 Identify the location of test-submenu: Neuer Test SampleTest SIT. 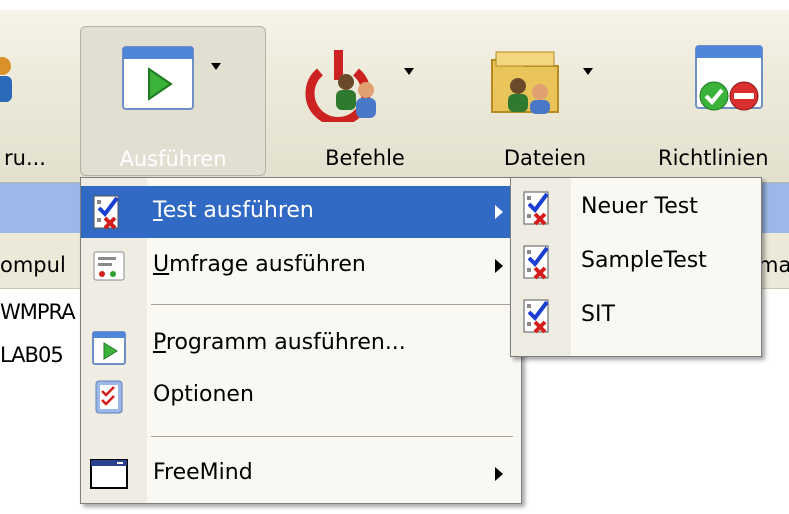
(636, 267).